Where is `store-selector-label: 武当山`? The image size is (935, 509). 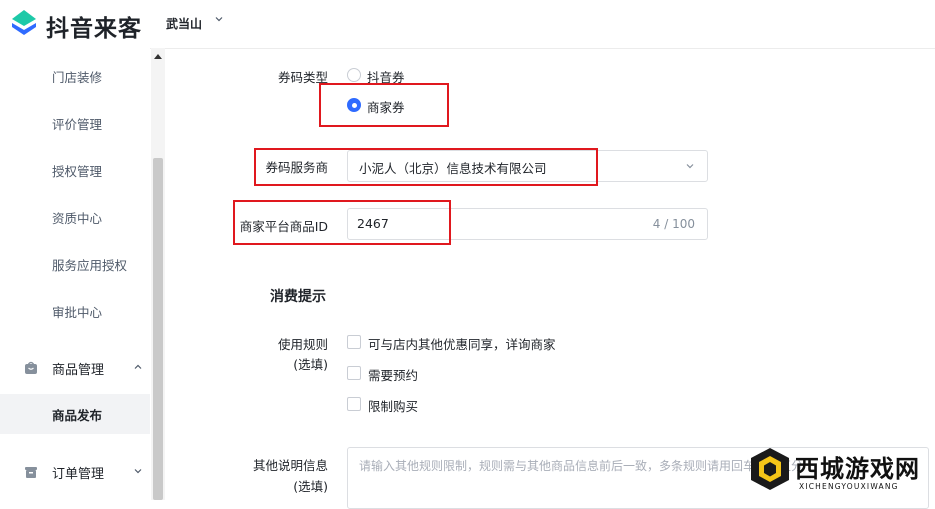 store-selector-label: 武当山 is located at coordinates (184, 23).